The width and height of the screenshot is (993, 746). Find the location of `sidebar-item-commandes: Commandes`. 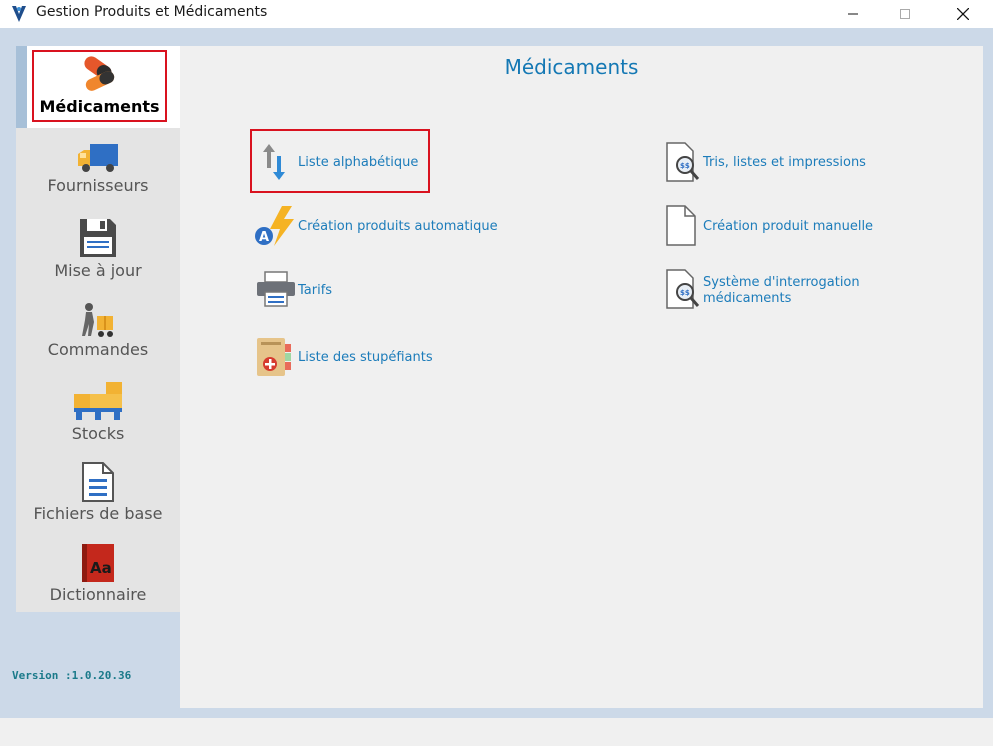

sidebar-item-commandes: Commandes is located at coordinates (98, 330).